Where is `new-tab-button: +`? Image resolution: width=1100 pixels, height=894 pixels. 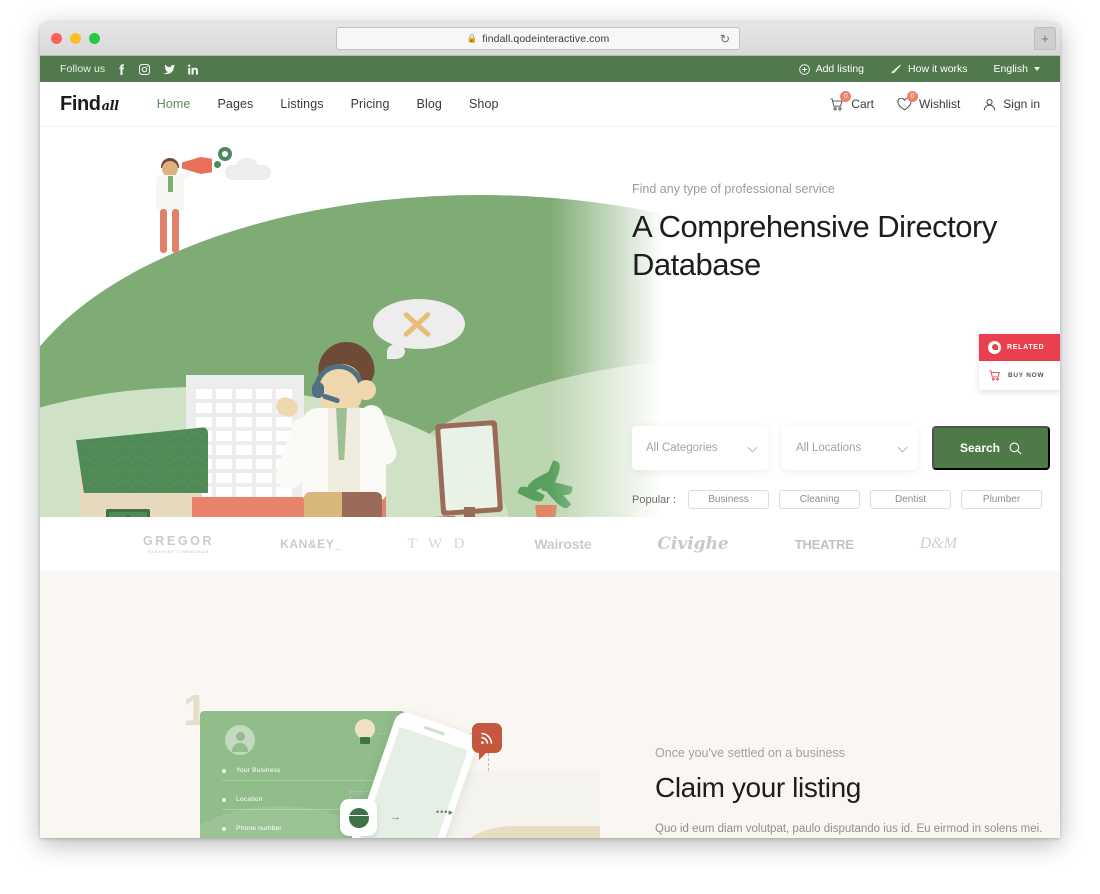 new-tab-button: + is located at coordinates (1045, 38).